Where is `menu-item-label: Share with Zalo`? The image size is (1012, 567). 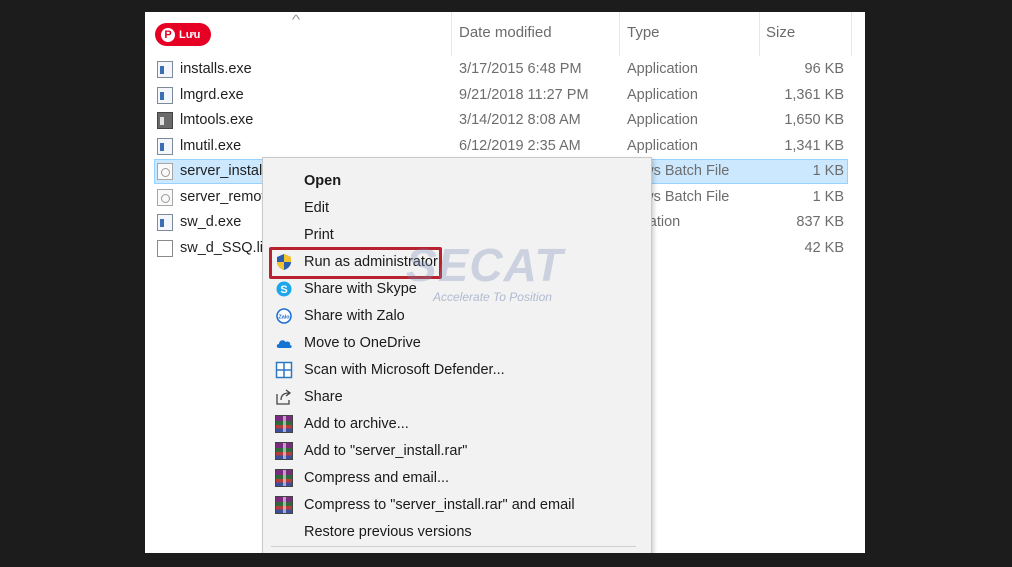
menu-item-label: Share with Zalo is located at coordinates (354, 316).